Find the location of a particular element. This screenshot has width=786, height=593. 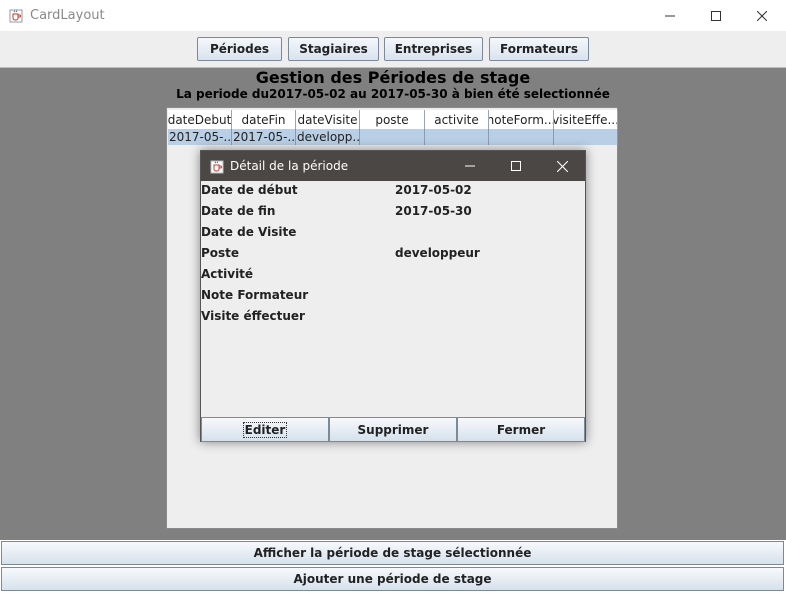

field-label-poste: Poste is located at coordinates (220, 253).